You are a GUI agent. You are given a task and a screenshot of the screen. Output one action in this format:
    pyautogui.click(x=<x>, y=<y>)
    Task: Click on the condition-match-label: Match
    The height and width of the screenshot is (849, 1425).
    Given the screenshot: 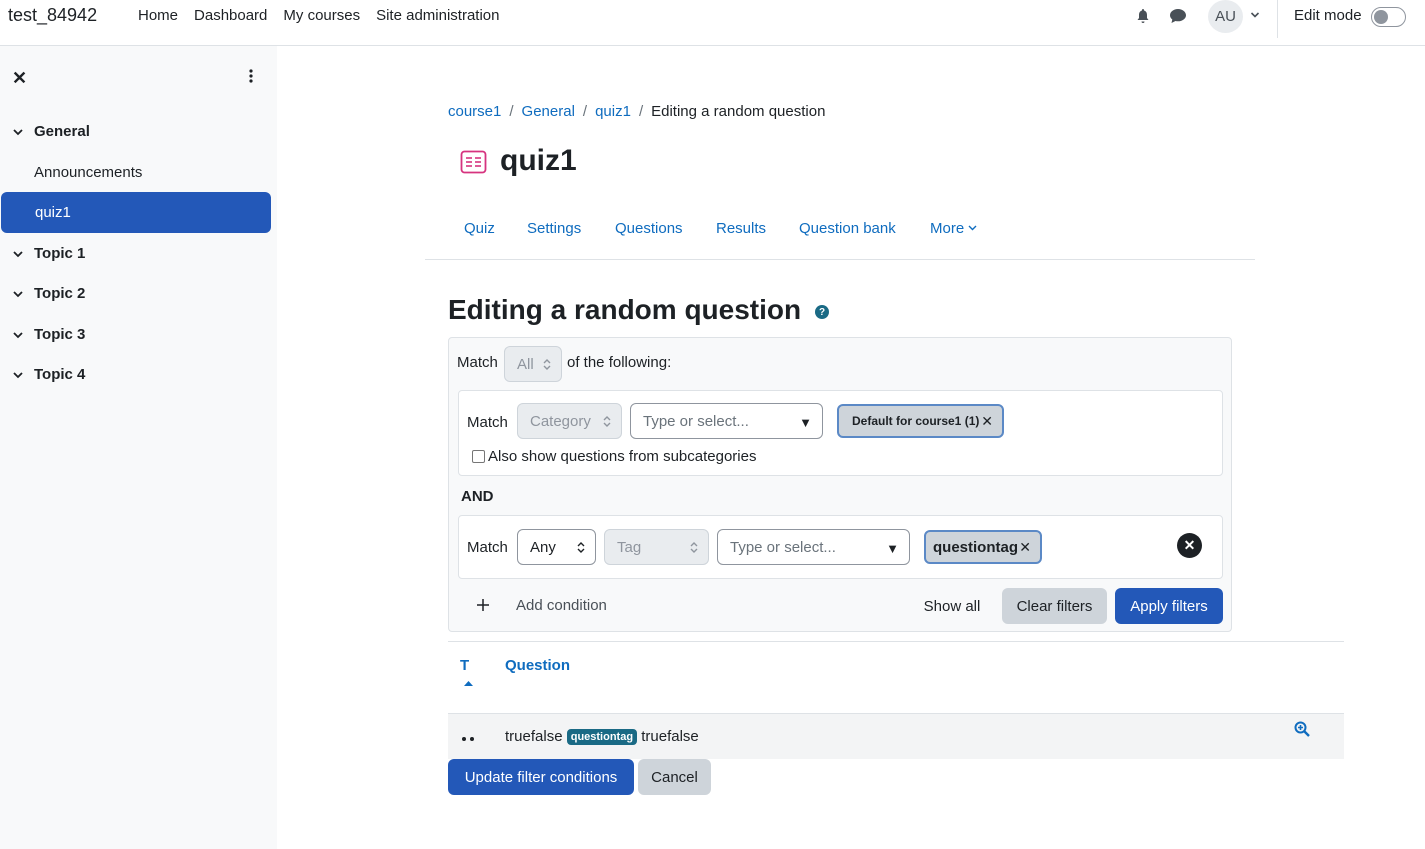 What is the action you would take?
    pyautogui.click(x=487, y=422)
    